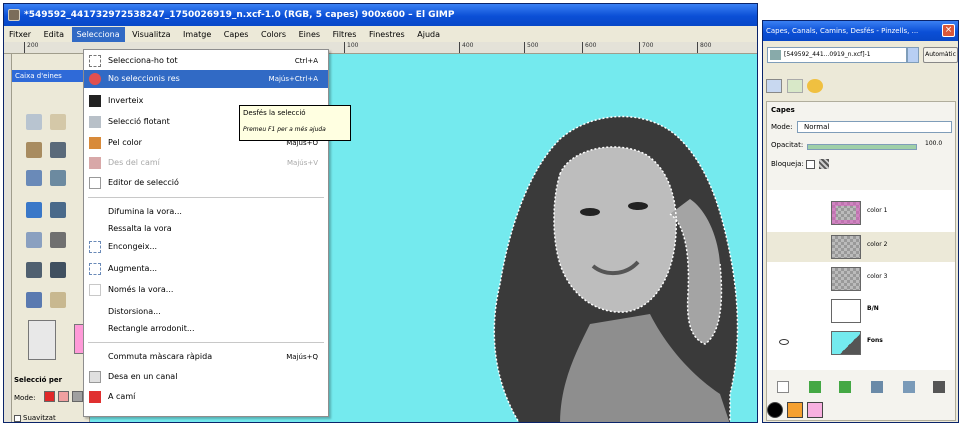 The image size is (961, 423). What do you see at coordinates (861, 213) in the screenshot?
I see `layer-row: color 1` at bounding box center [861, 213].